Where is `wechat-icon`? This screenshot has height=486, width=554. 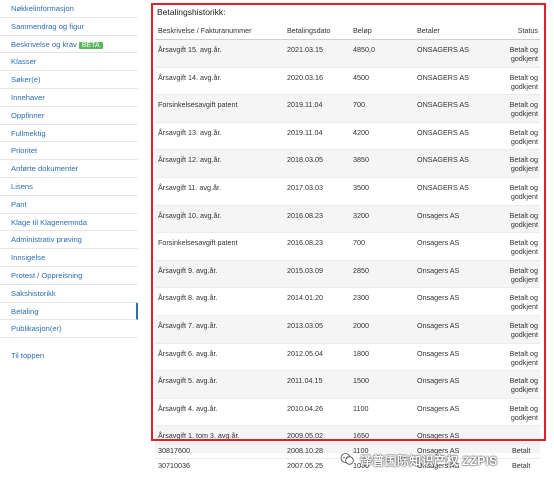
wechat-icon is located at coordinates (347, 459).